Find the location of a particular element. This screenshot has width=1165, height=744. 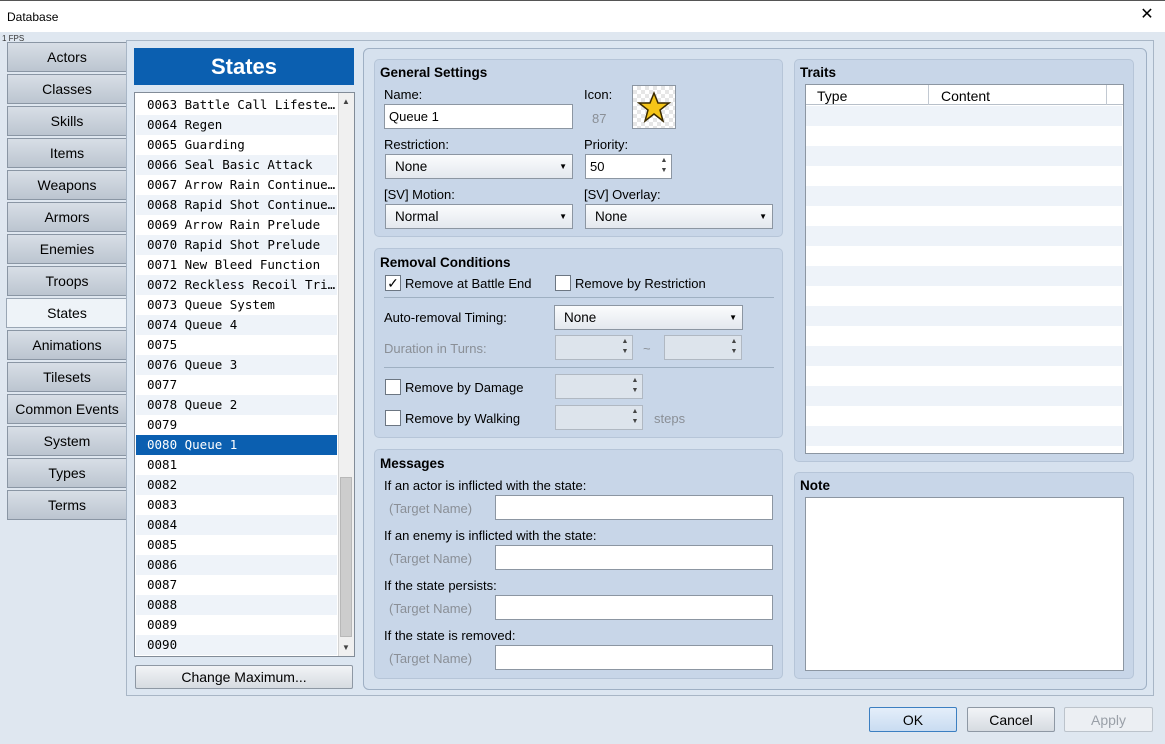

actor-message-field is located at coordinates (634, 507).